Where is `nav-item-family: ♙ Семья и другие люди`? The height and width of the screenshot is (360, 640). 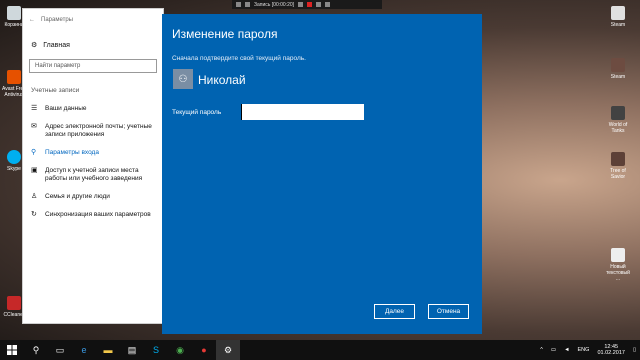 nav-item-family: ♙ Семья и другие люди is located at coordinates (93, 197).